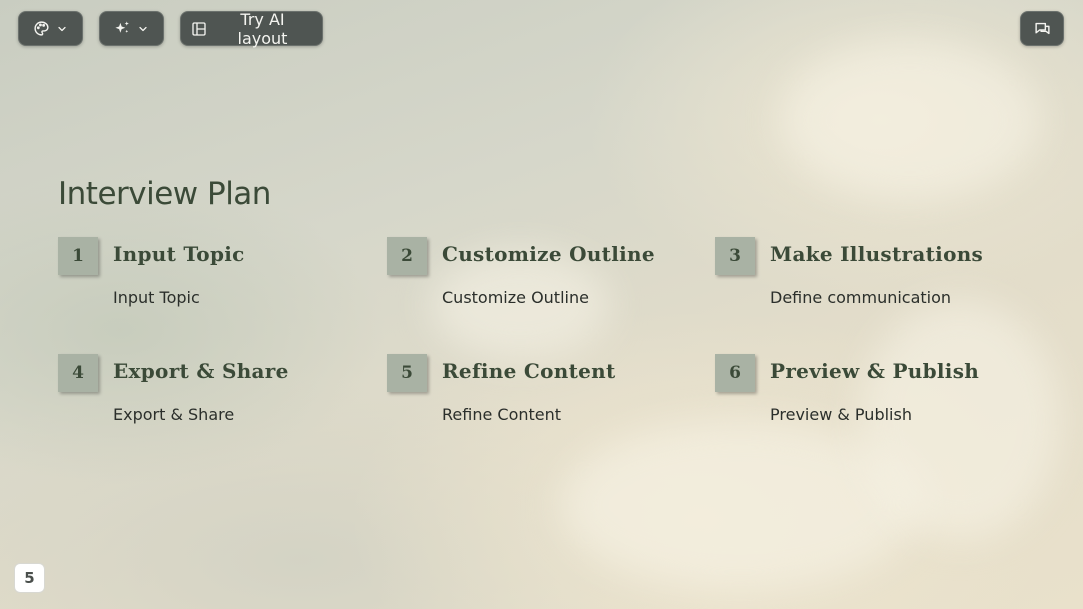 The image size is (1083, 609). Describe the element at coordinates (735, 256) in the screenshot. I see `step-number: 3` at that location.